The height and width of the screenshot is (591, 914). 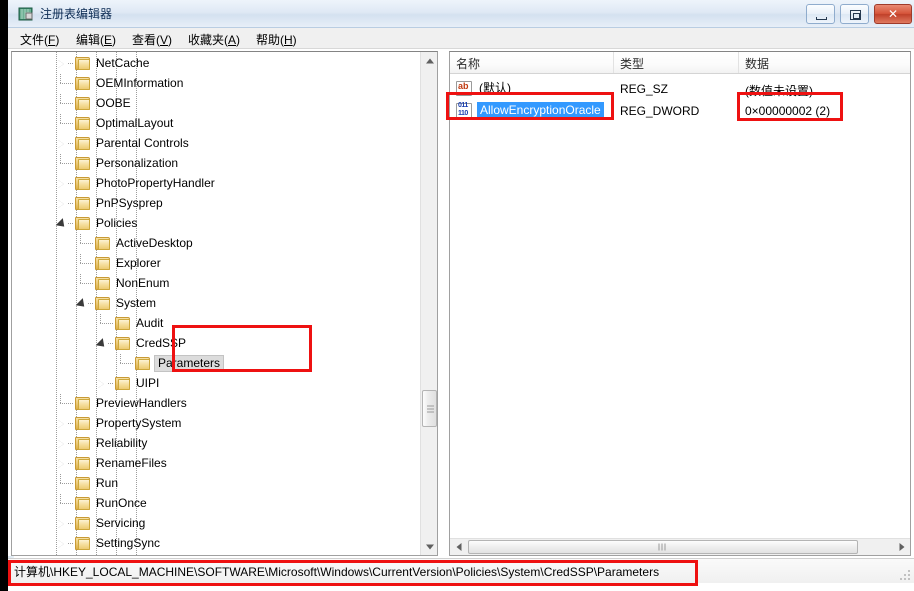 I want to click on tree-item-previewhandlers: PreviewHandlers, so click(x=217, y=404).